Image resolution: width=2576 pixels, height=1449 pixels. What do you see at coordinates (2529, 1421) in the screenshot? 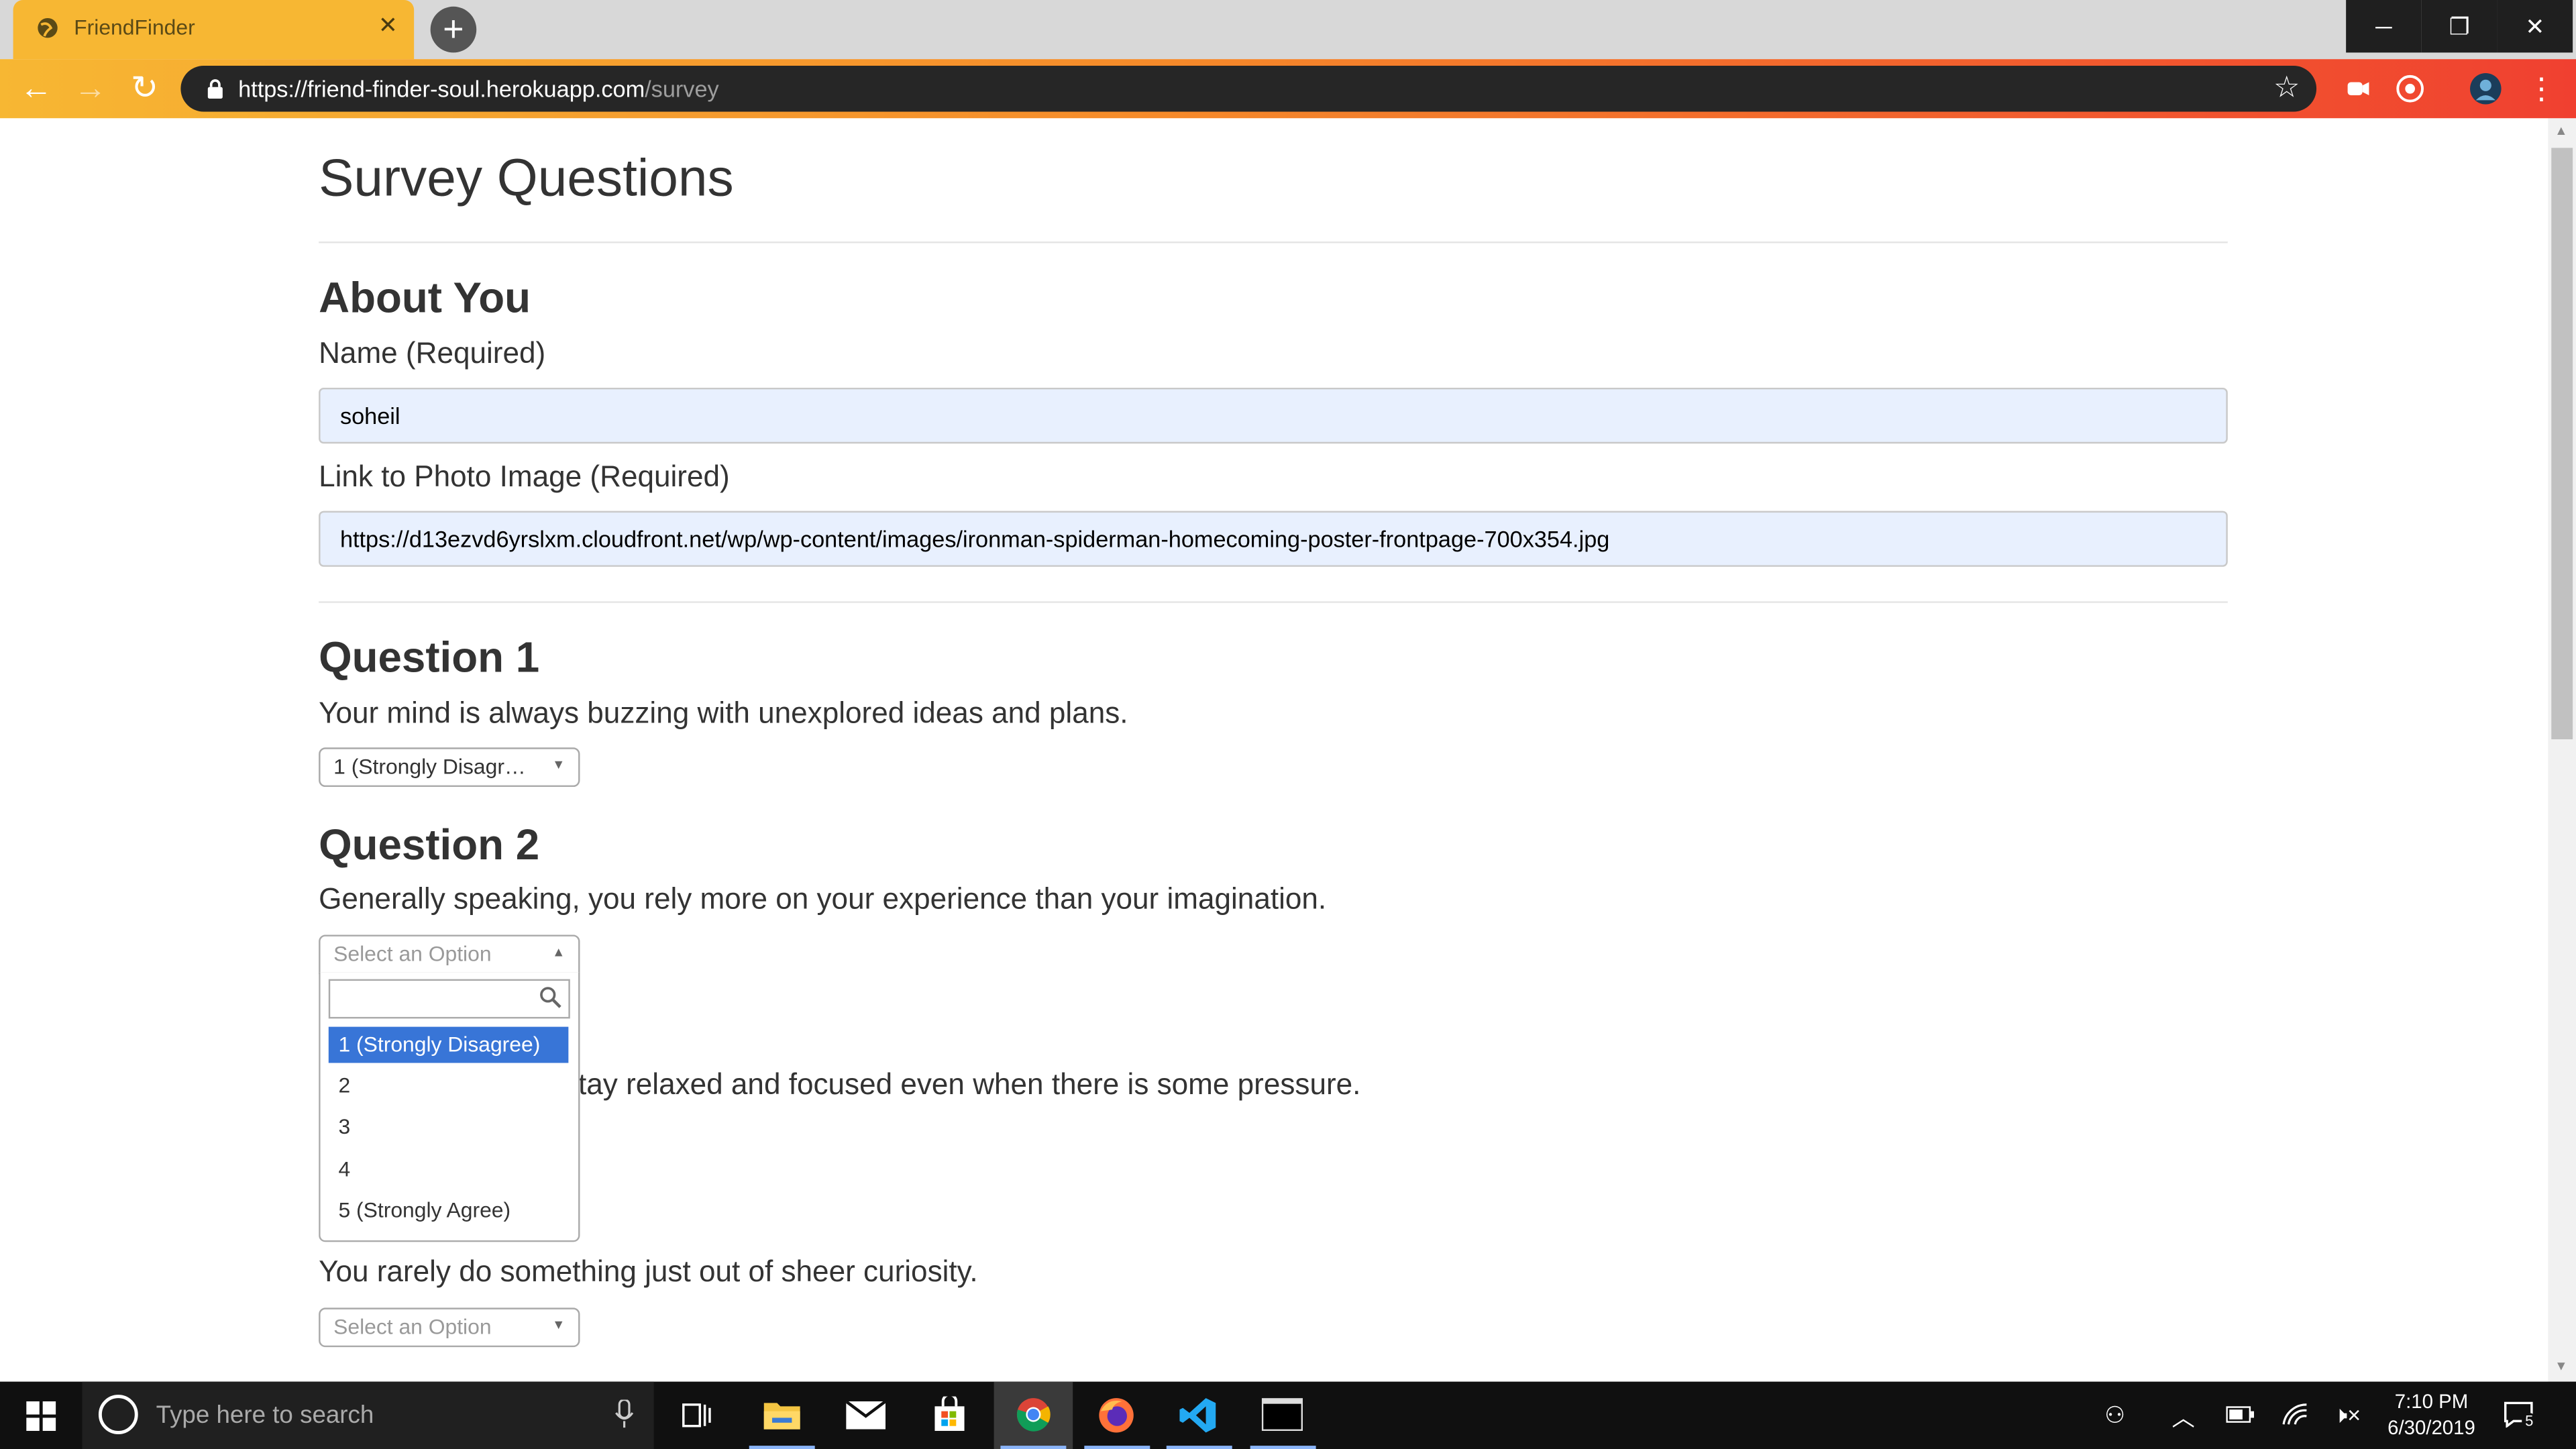
I see `notification-badge: 5` at bounding box center [2529, 1421].